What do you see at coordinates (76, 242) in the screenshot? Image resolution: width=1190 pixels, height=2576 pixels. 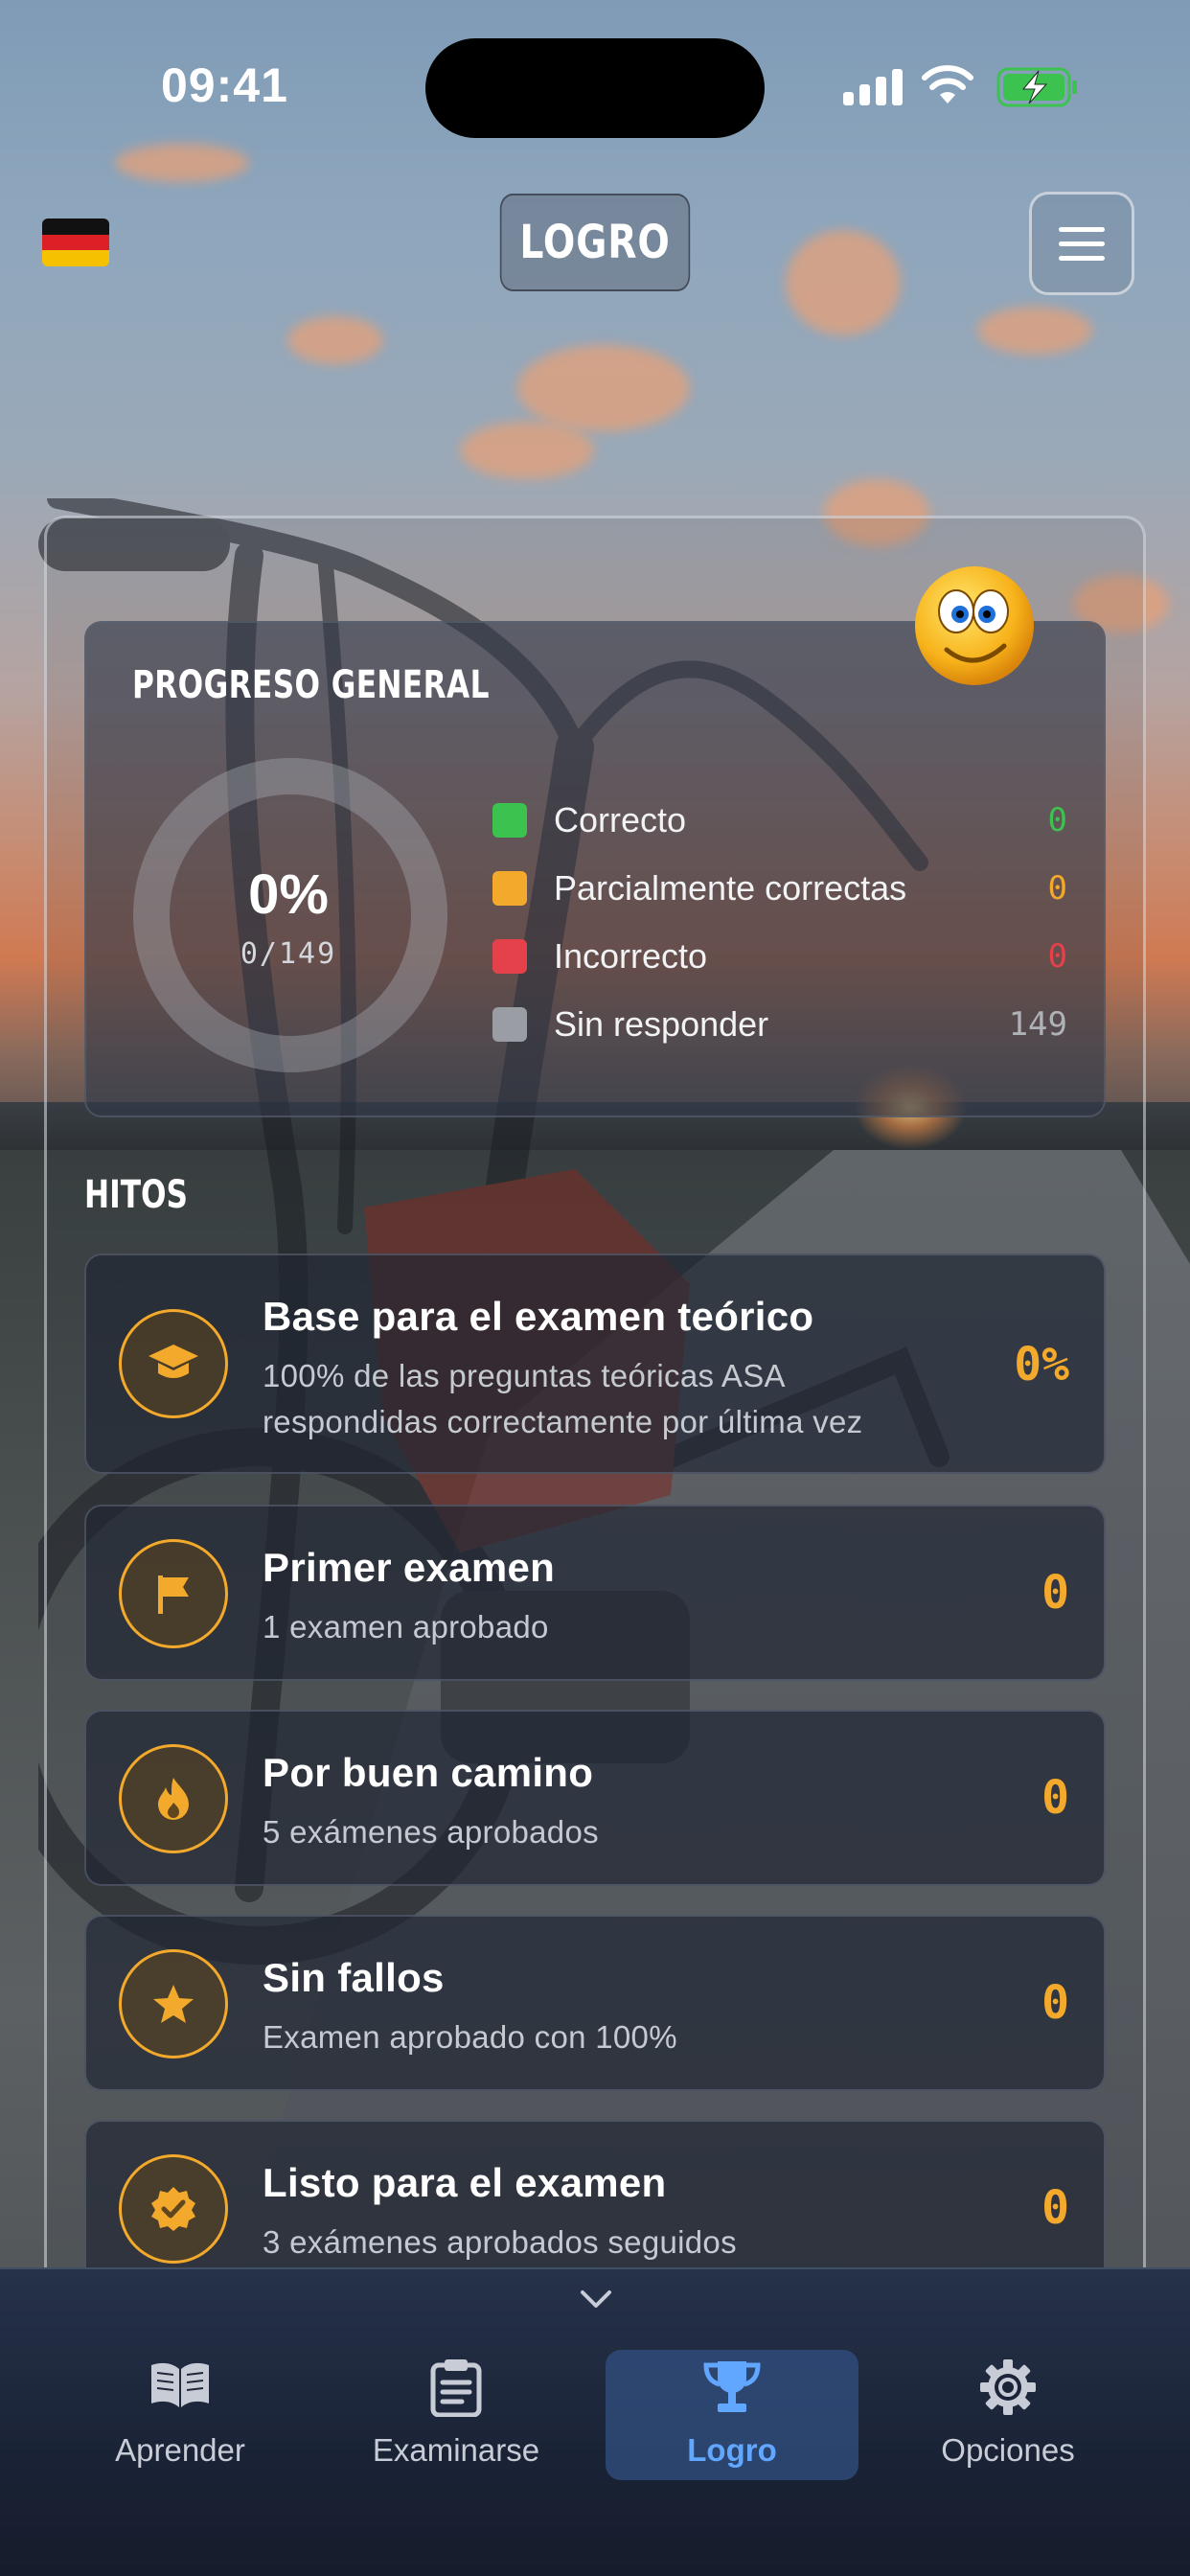 I see `german-flag-icon` at bounding box center [76, 242].